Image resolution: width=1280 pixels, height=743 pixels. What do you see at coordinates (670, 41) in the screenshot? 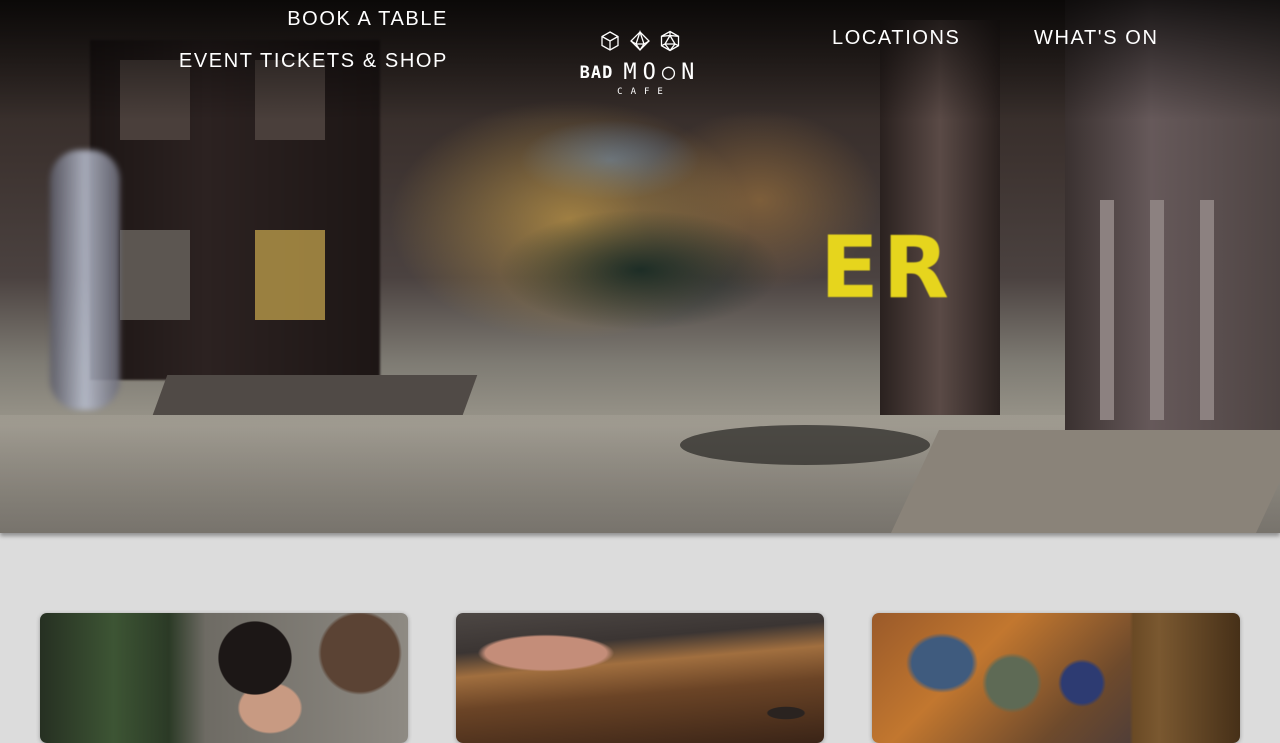
I see `d20-die-icon` at bounding box center [670, 41].